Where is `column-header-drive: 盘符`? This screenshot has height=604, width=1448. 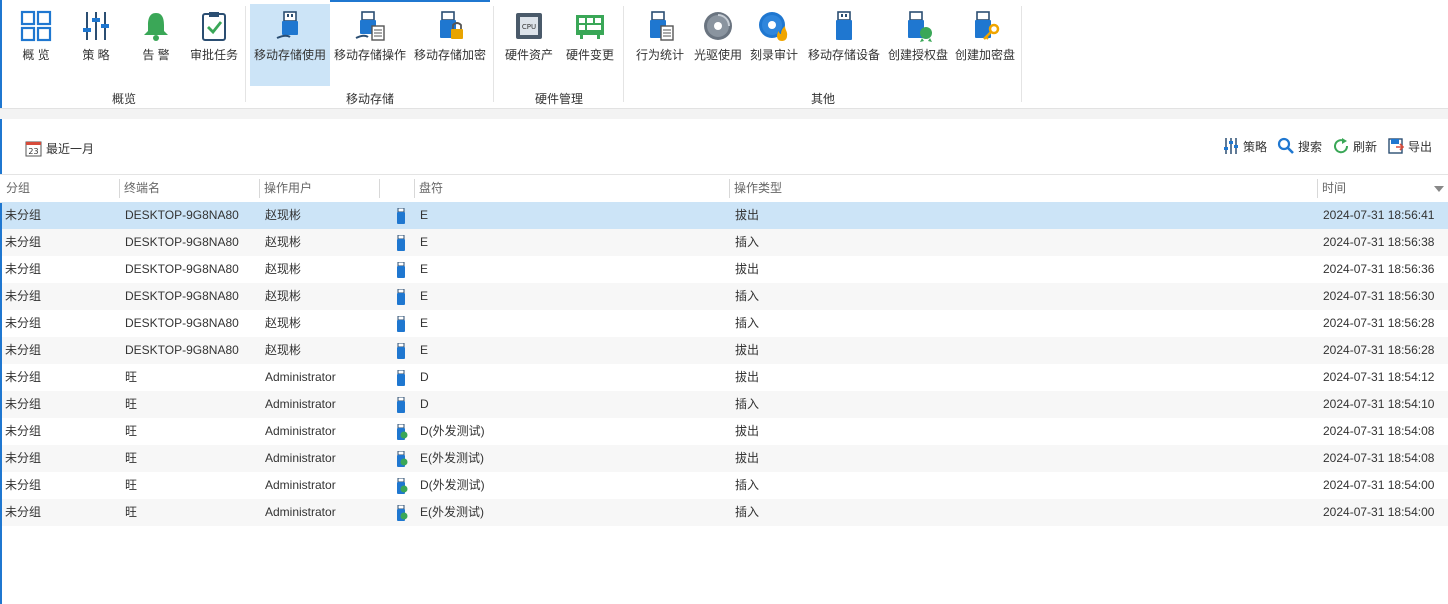 column-header-drive: 盘符 is located at coordinates (572, 188).